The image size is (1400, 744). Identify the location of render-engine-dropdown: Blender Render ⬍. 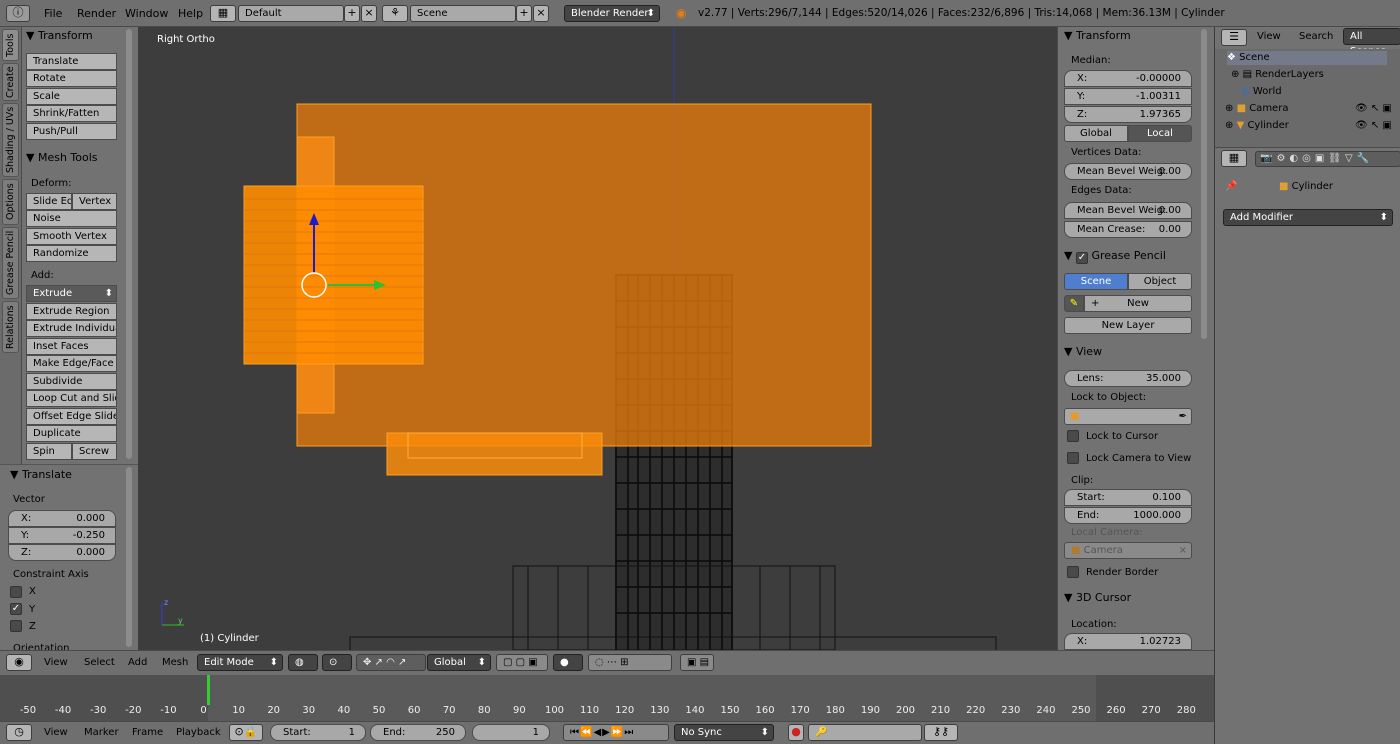
(612, 13).